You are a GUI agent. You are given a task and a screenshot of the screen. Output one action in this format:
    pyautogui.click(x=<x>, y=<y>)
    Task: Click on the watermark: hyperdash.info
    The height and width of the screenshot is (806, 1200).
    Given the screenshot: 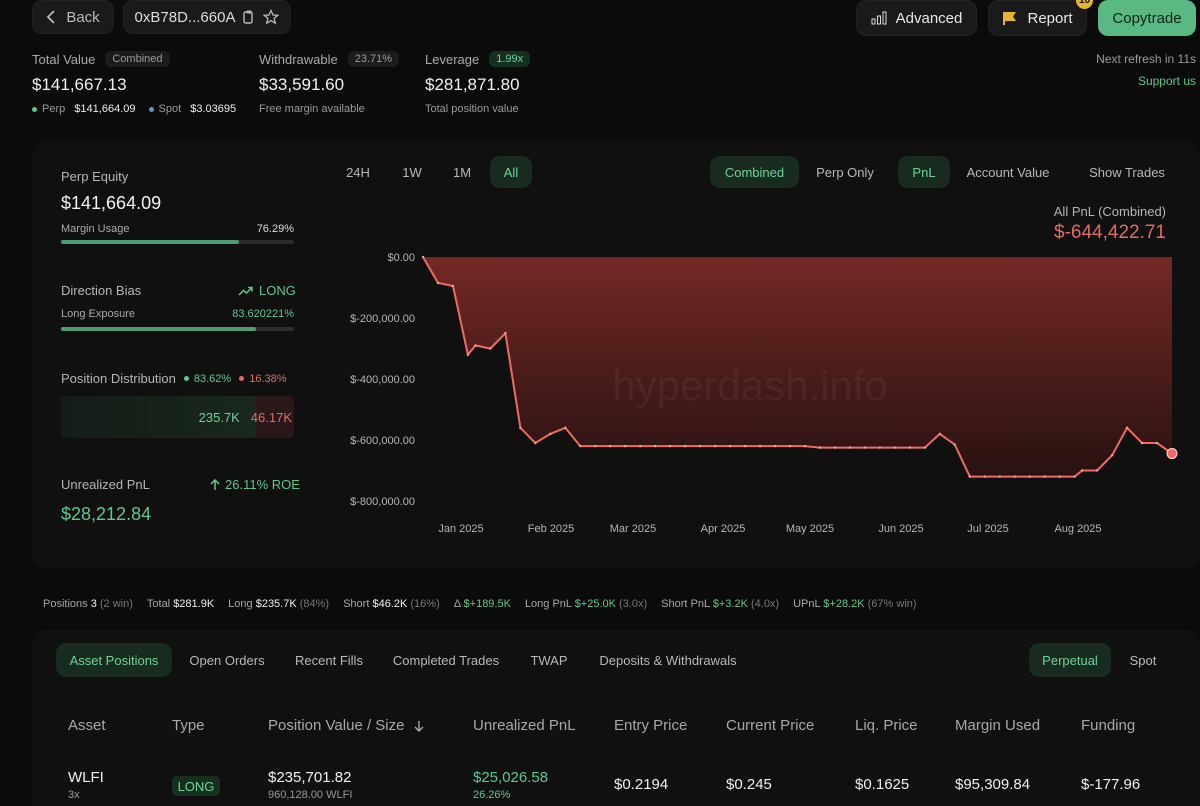 What is the action you would take?
    pyautogui.click(x=750, y=385)
    